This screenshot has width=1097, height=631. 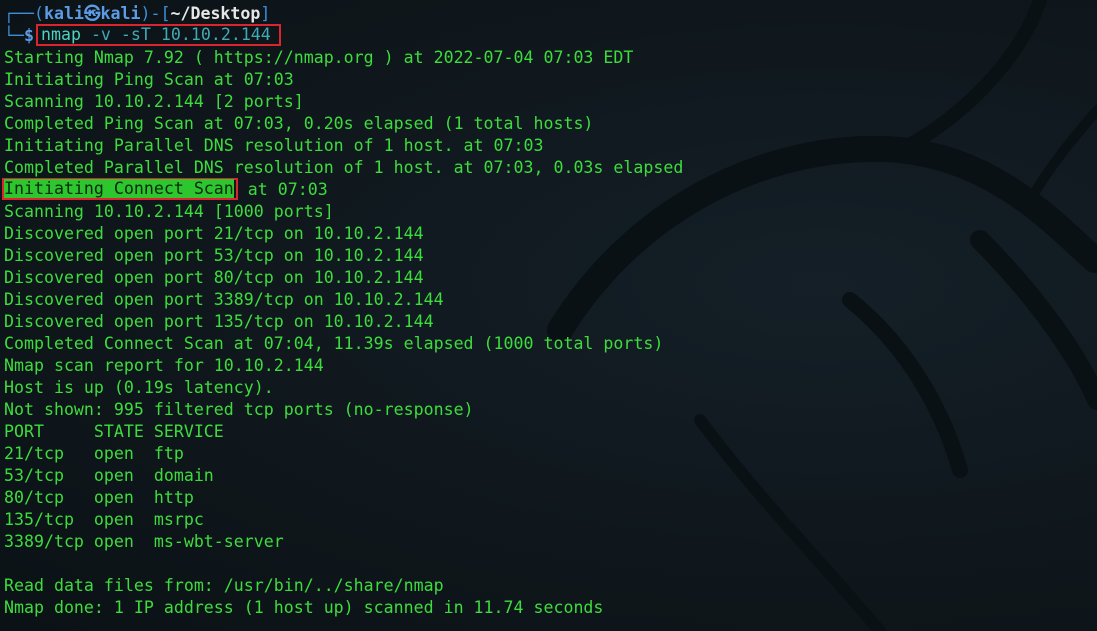 I want to click on highlight-annotation-box: Initiating Connect Scan, so click(x=120, y=189).